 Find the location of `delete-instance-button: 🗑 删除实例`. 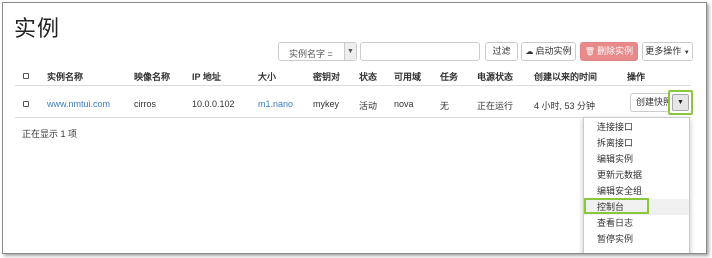

delete-instance-button: 🗑 删除实例 is located at coordinates (609, 51).